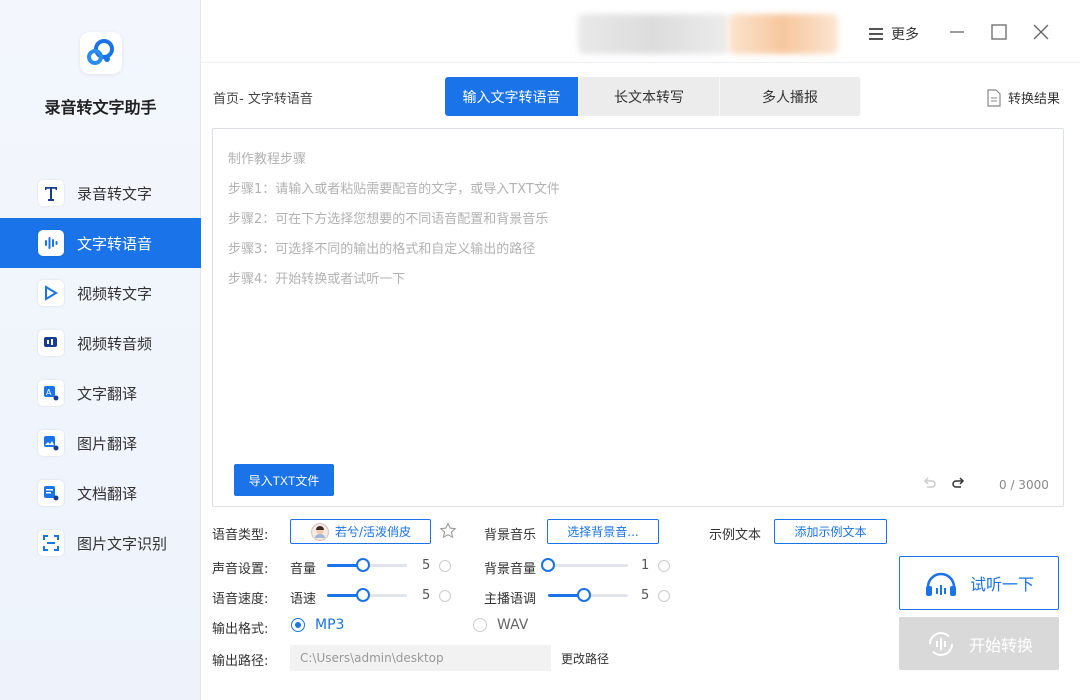  Describe the element at coordinates (303, 599) in the screenshot. I see `speed-label: 语速` at that location.